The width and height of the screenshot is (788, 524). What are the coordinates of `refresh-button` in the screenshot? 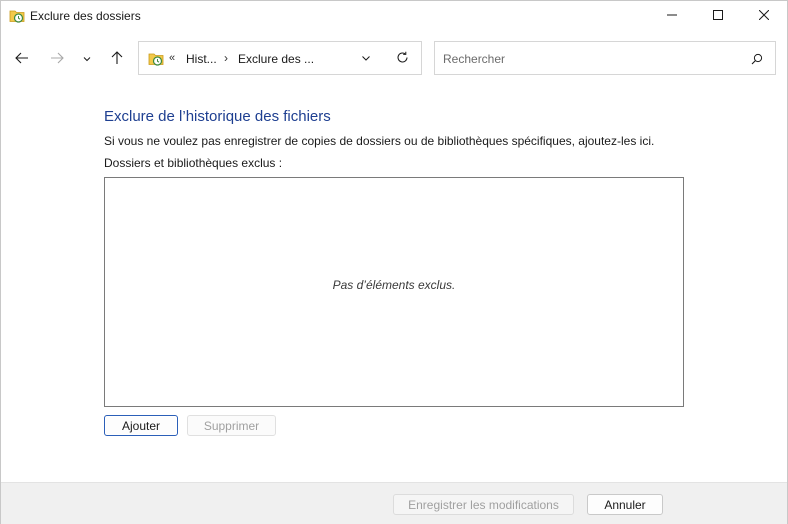 It's located at (402, 59).